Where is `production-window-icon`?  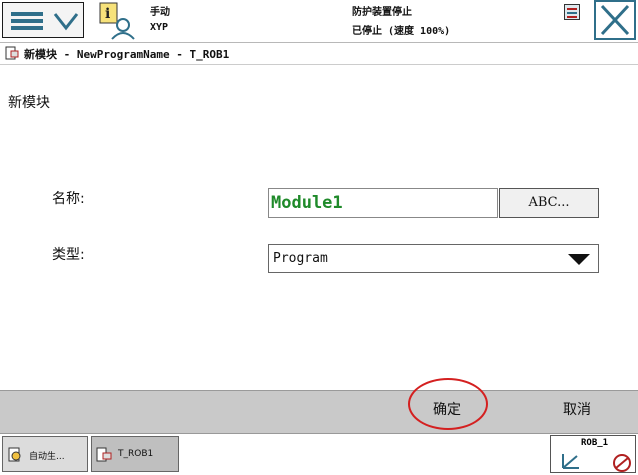
production-window-icon is located at coordinates (14, 454).